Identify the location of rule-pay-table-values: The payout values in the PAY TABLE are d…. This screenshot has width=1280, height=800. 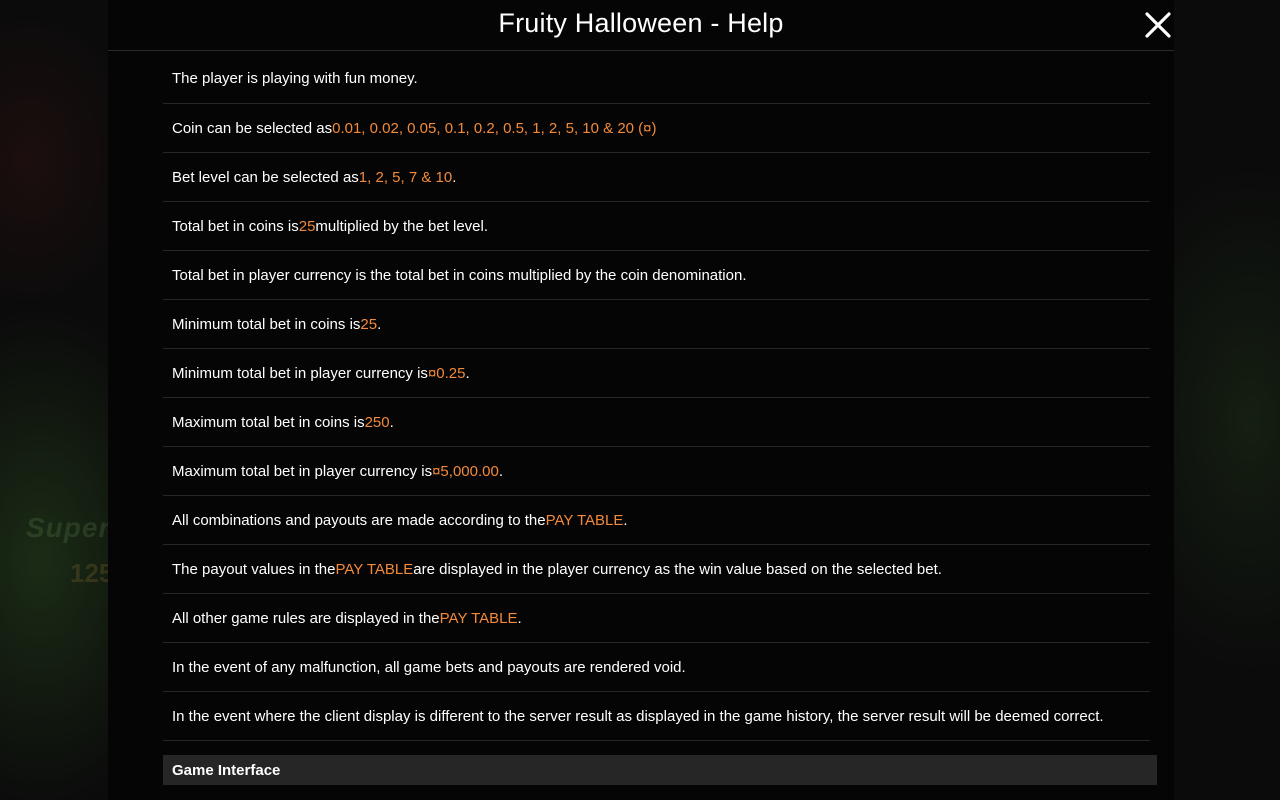
(656, 569).